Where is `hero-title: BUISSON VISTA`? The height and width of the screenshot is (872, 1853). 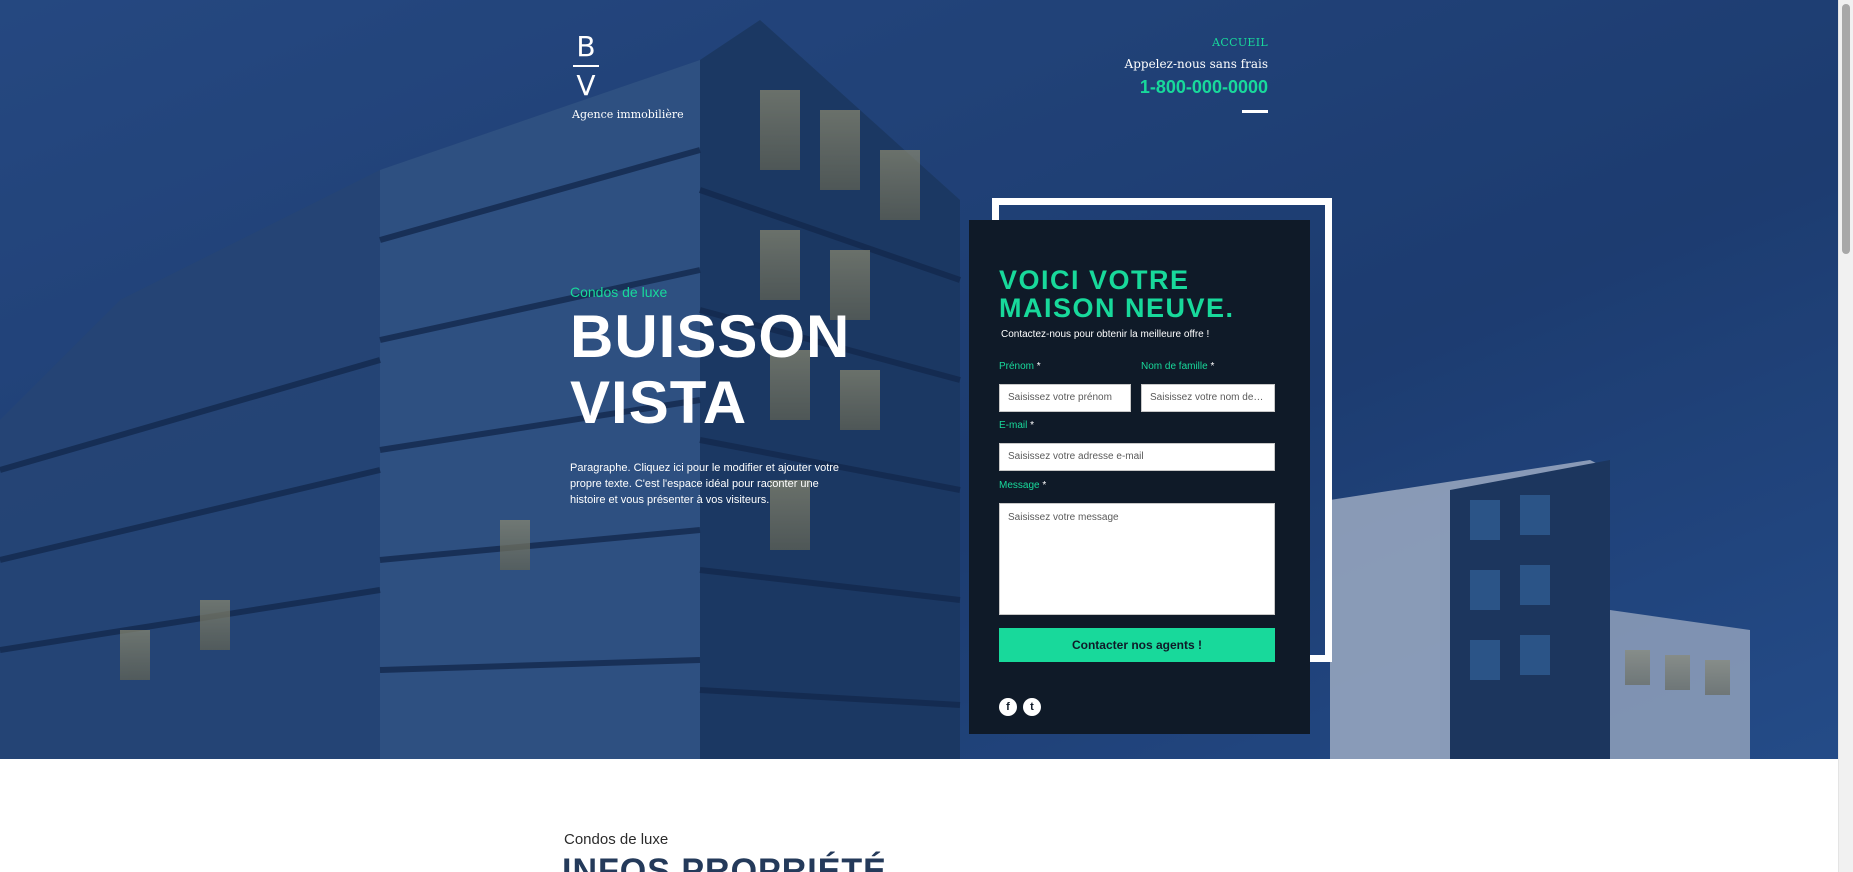 hero-title: BUISSON VISTA is located at coordinates (710, 370).